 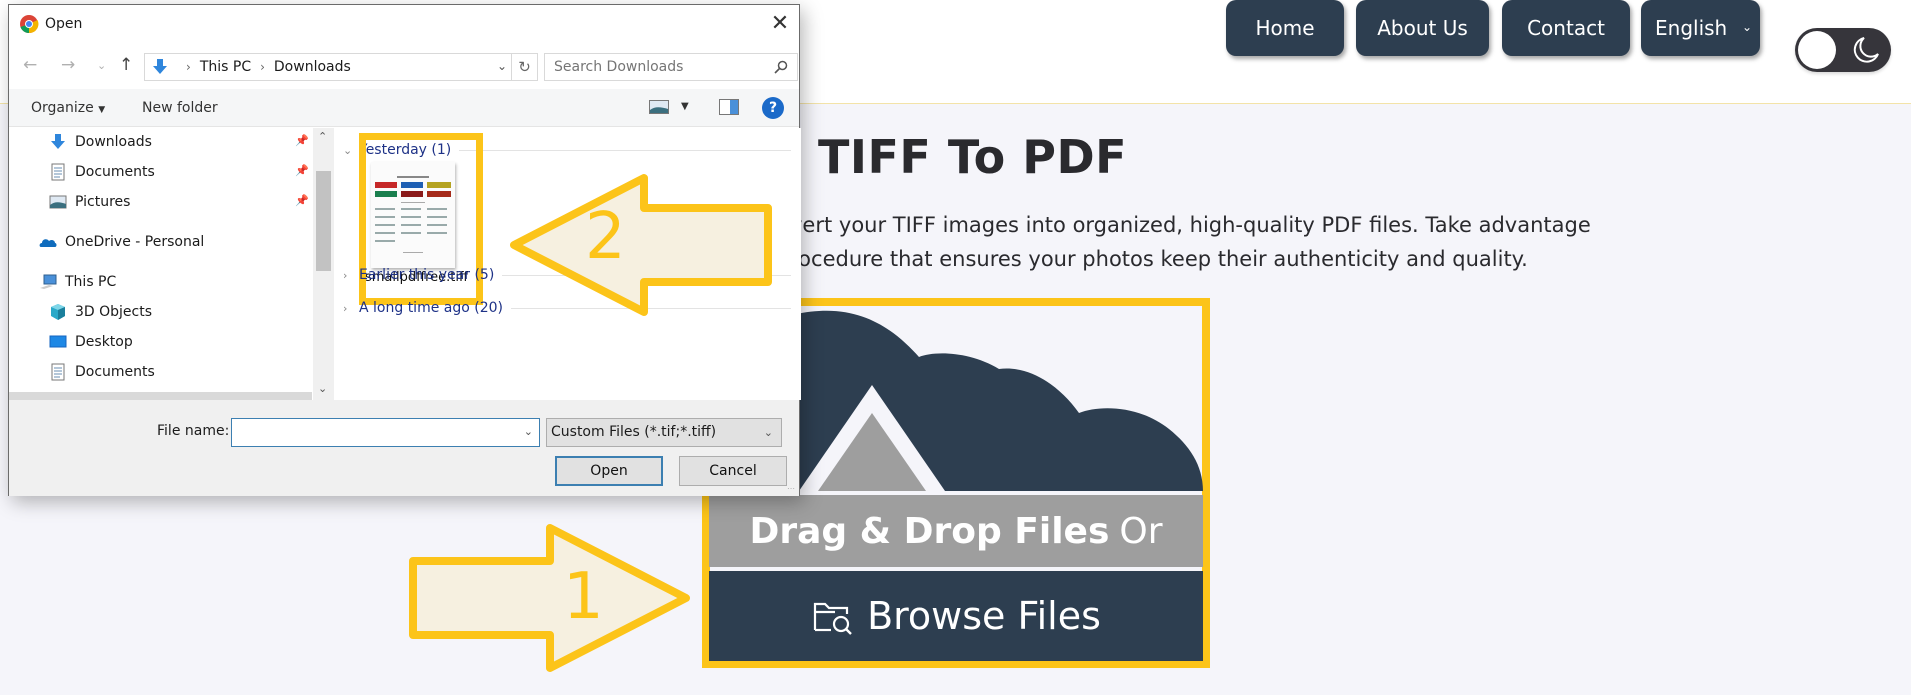 I want to click on or-text: Or, so click(x=1141, y=531).